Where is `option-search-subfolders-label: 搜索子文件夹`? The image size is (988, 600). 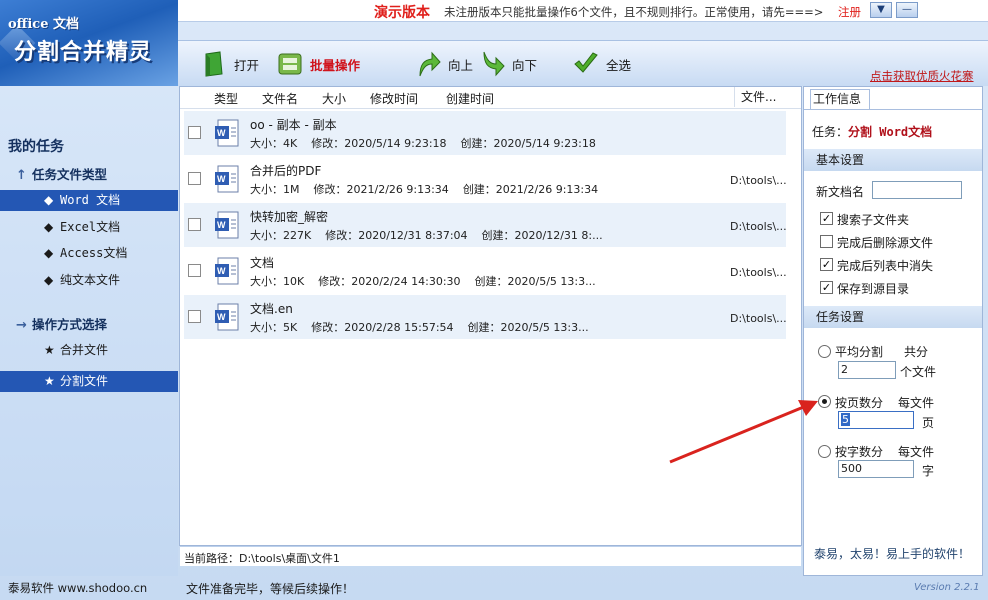
option-search-subfolders-label: 搜索子文件夹 is located at coordinates (873, 220).